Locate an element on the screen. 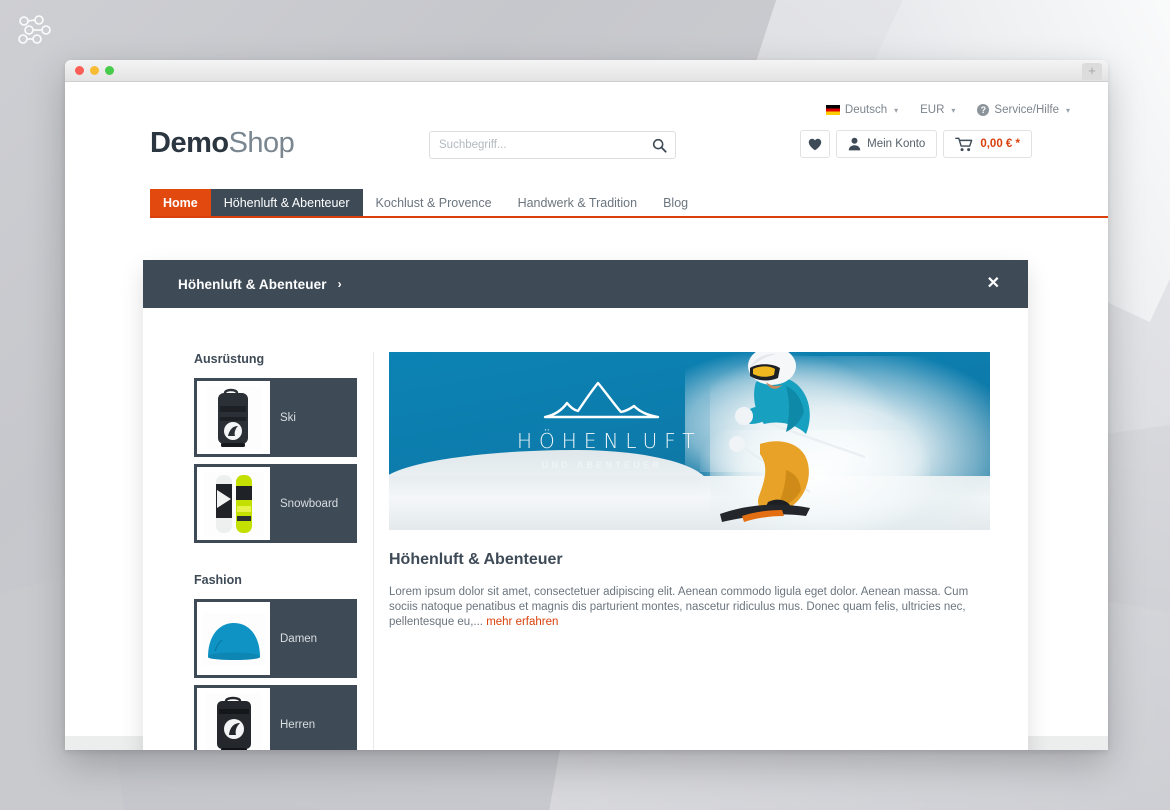 This screenshot has width=1170, height=810. category-tile-snowboard: Snowboard is located at coordinates (275, 503).